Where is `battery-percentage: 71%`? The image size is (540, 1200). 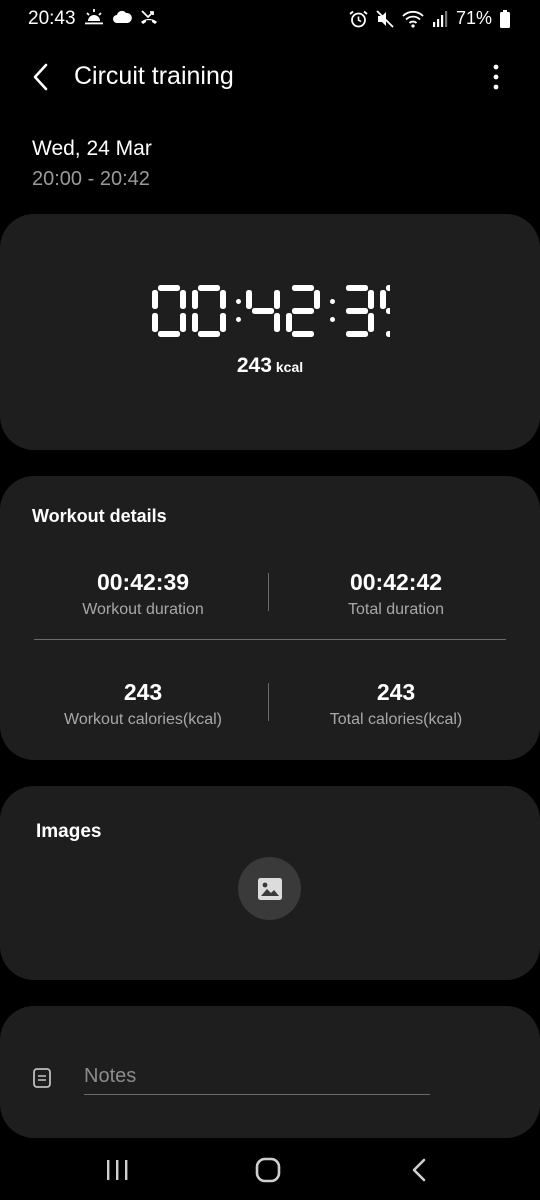 battery-percentage: 71% is located at coordinates (473, 18).